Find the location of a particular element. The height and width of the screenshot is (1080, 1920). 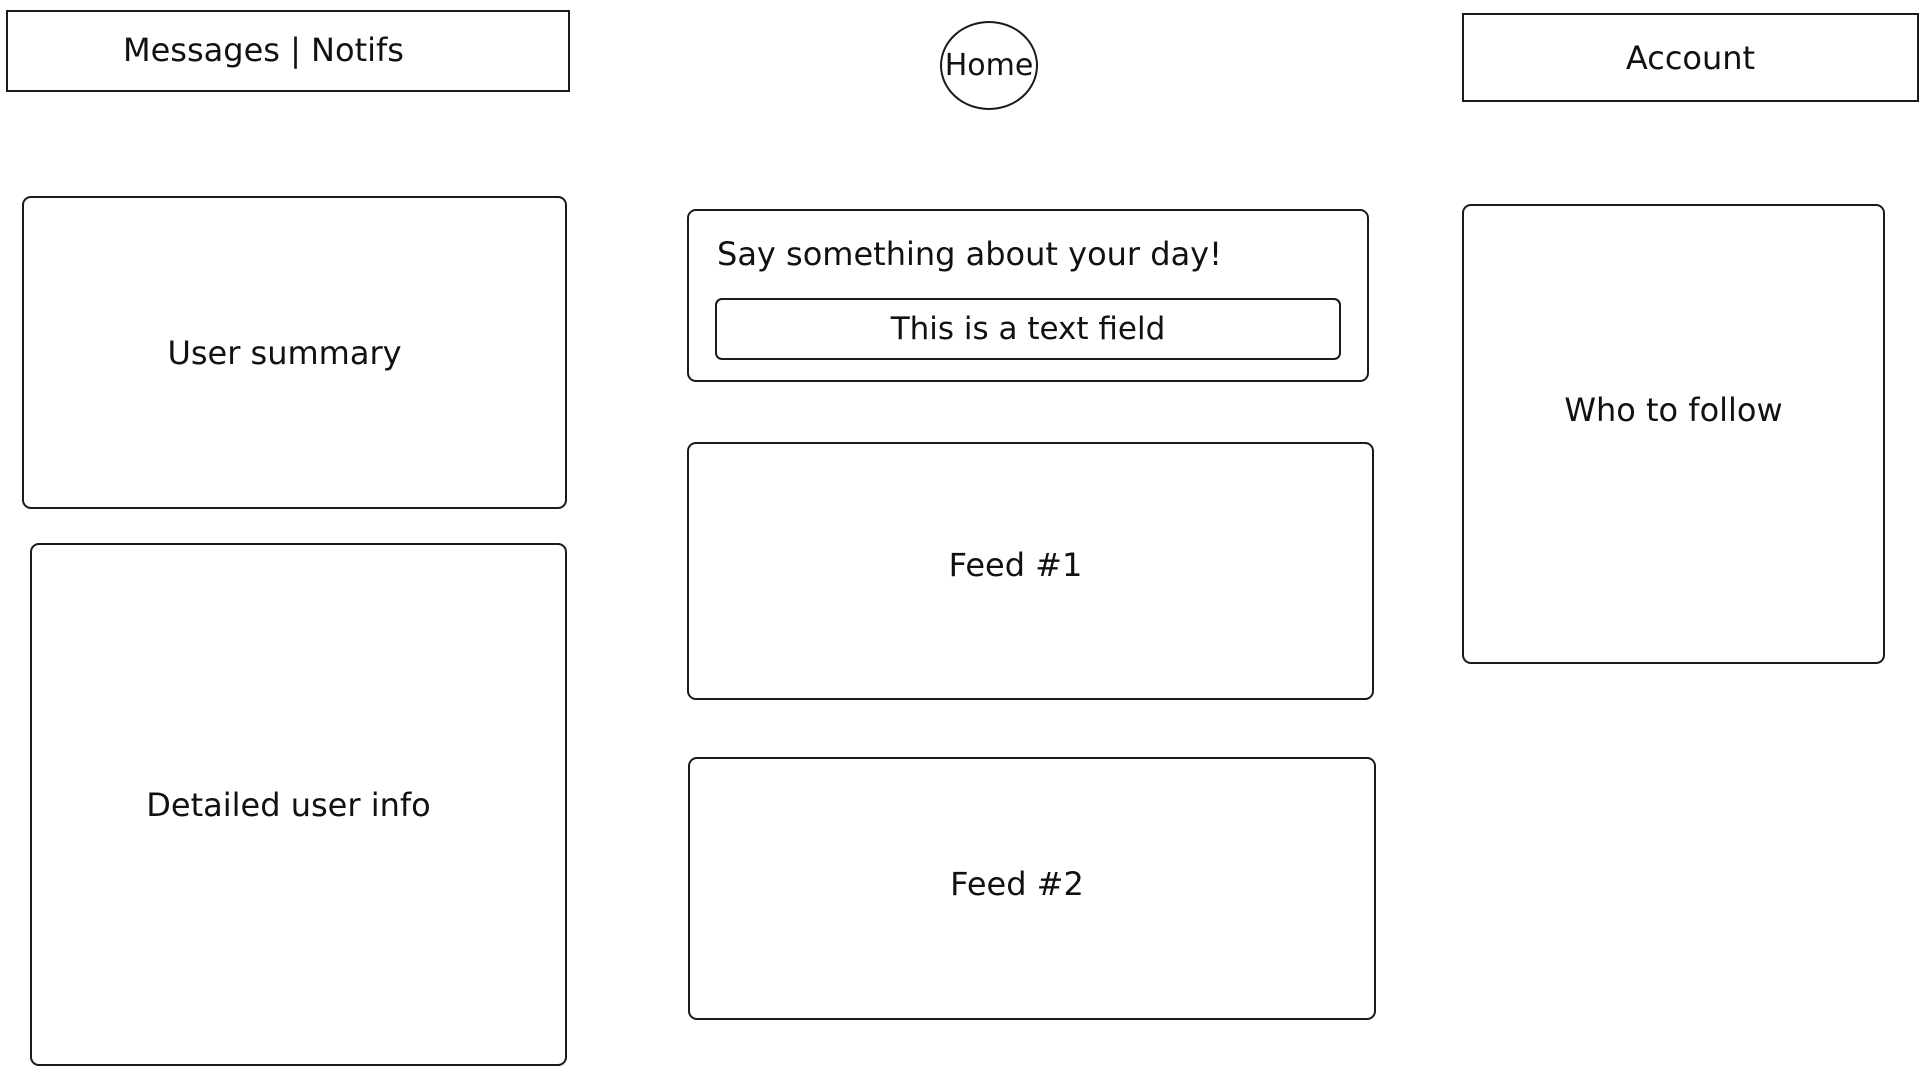

home-label: Home is located at coordinates (989, 65).